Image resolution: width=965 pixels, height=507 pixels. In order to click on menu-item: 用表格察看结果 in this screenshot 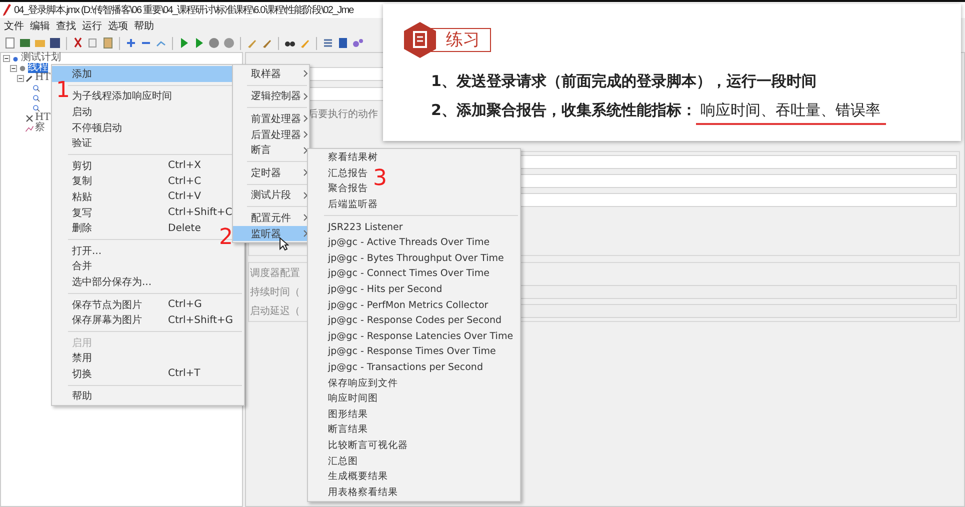, I will do `click(365, 492)`.